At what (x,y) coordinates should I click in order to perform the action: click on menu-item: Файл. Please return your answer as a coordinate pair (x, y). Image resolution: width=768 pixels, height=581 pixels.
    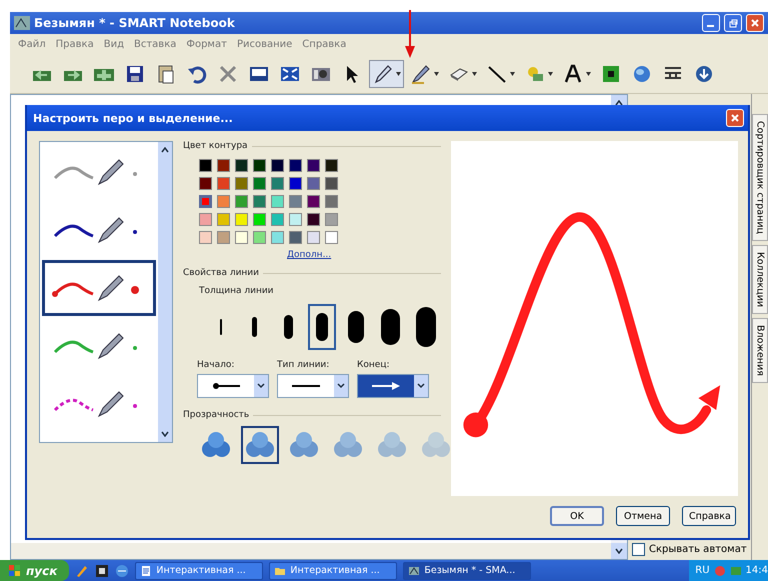
    Looking at the image, I should click on (32, 44).